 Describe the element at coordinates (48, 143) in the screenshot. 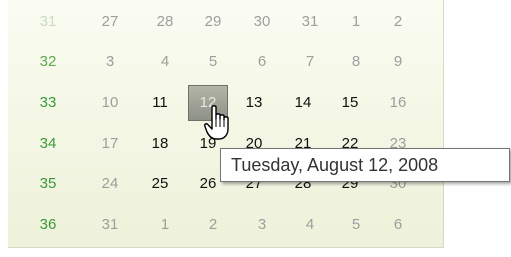

I see `week-number: 34` at that location.